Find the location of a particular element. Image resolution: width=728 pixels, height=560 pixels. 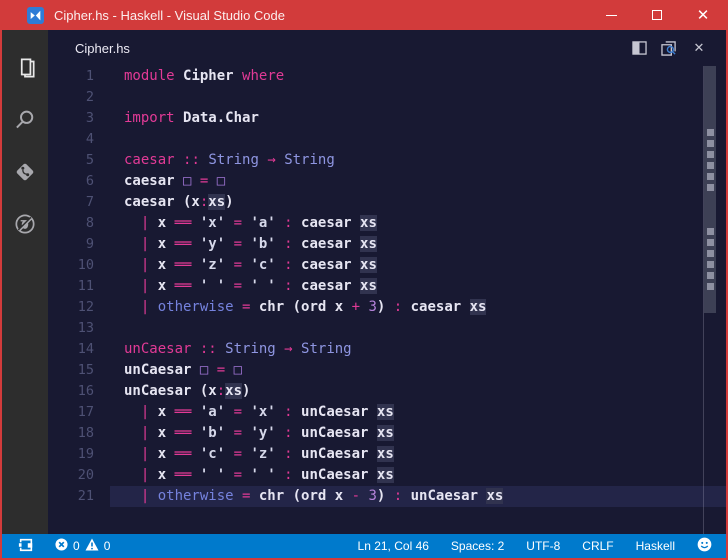

code-token-str: 'a' is located at coordinates (212, 412).